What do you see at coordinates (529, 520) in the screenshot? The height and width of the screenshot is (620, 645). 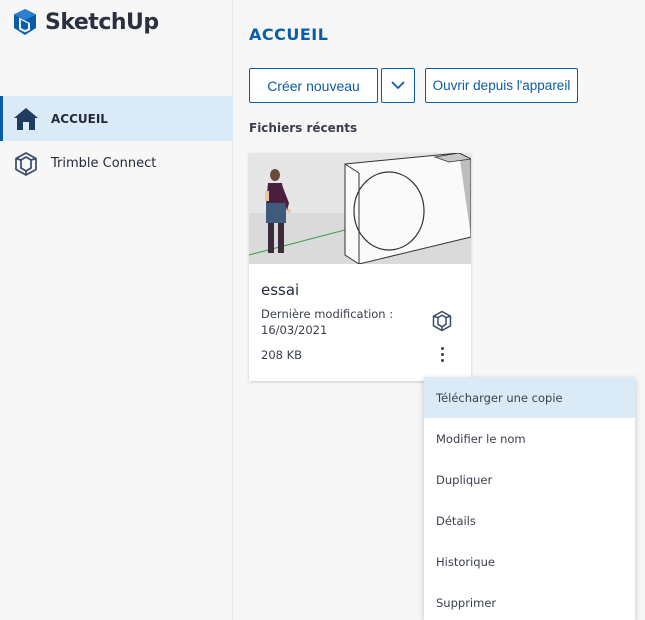 I see `menu-item-details: Détails` at bounding box center [529, 520].